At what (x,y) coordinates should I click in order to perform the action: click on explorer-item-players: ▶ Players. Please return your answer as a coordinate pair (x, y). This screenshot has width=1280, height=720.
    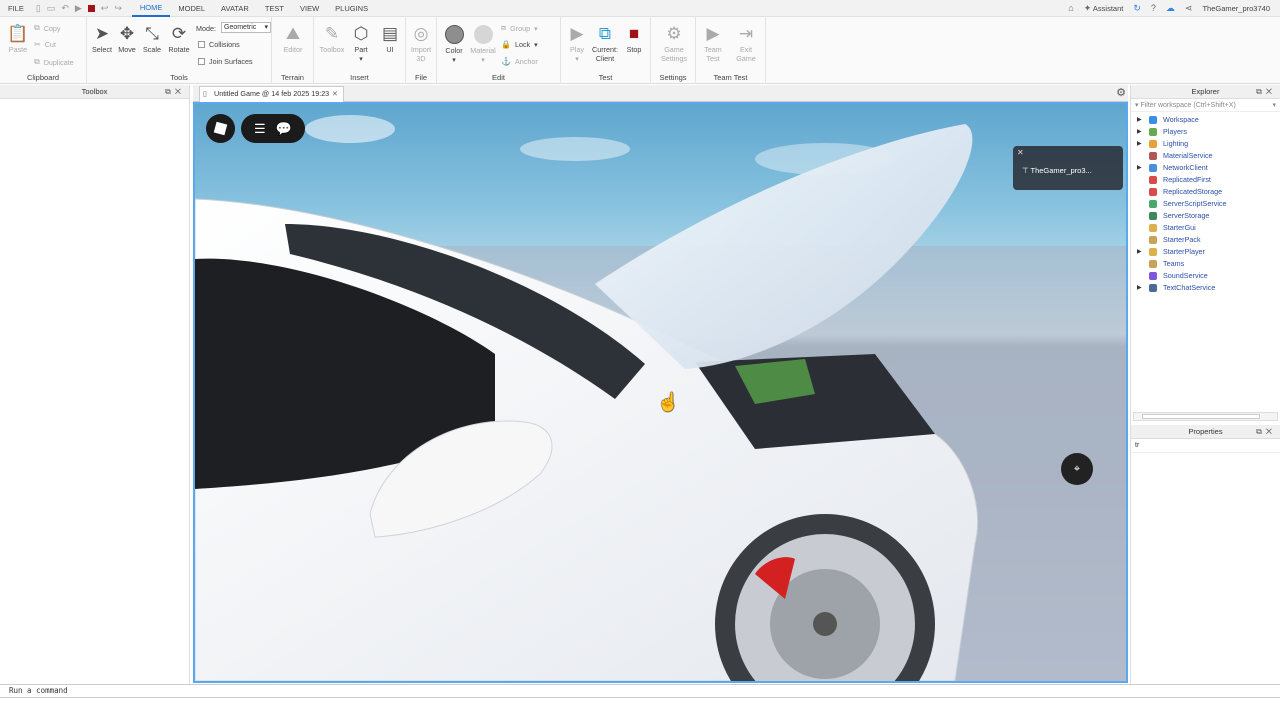
    Looking at the image, I should click on (1205, 132).